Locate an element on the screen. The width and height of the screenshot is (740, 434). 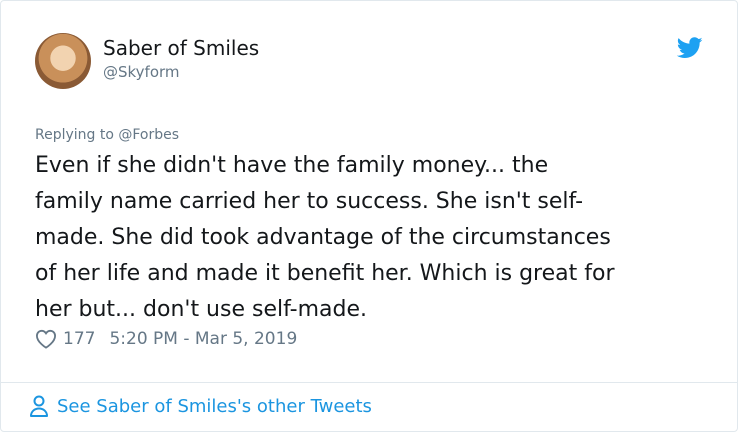
author-handle: @Skyform is located at coordinates (181, 72).